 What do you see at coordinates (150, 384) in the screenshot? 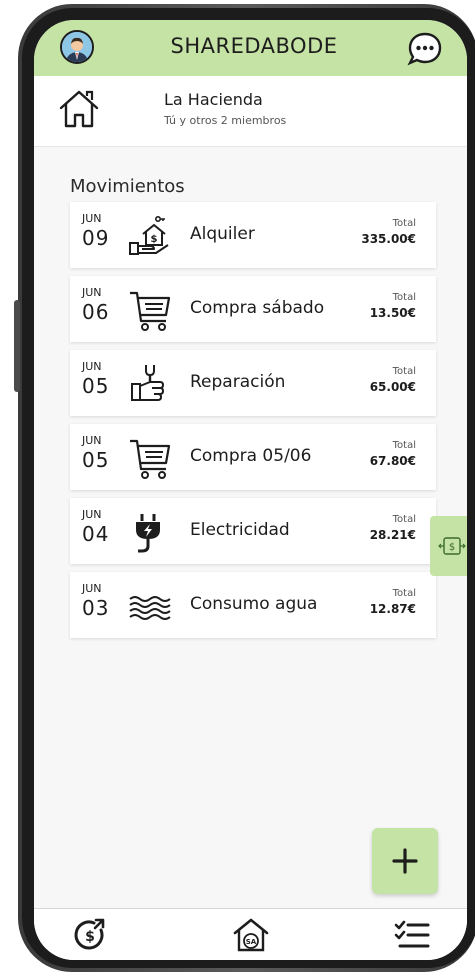
I see `repair-wrench-hand-icon` at bounding box center [150, 384].